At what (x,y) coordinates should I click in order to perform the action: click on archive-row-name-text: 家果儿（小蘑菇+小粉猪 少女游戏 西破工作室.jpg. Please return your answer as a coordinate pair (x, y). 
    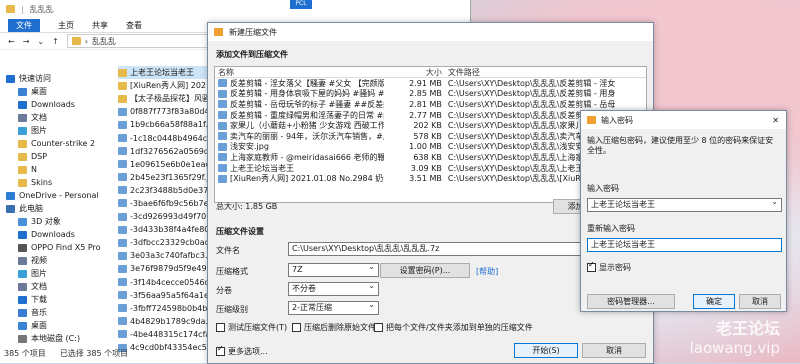
    Looking at the image, I should click on (307, 126).